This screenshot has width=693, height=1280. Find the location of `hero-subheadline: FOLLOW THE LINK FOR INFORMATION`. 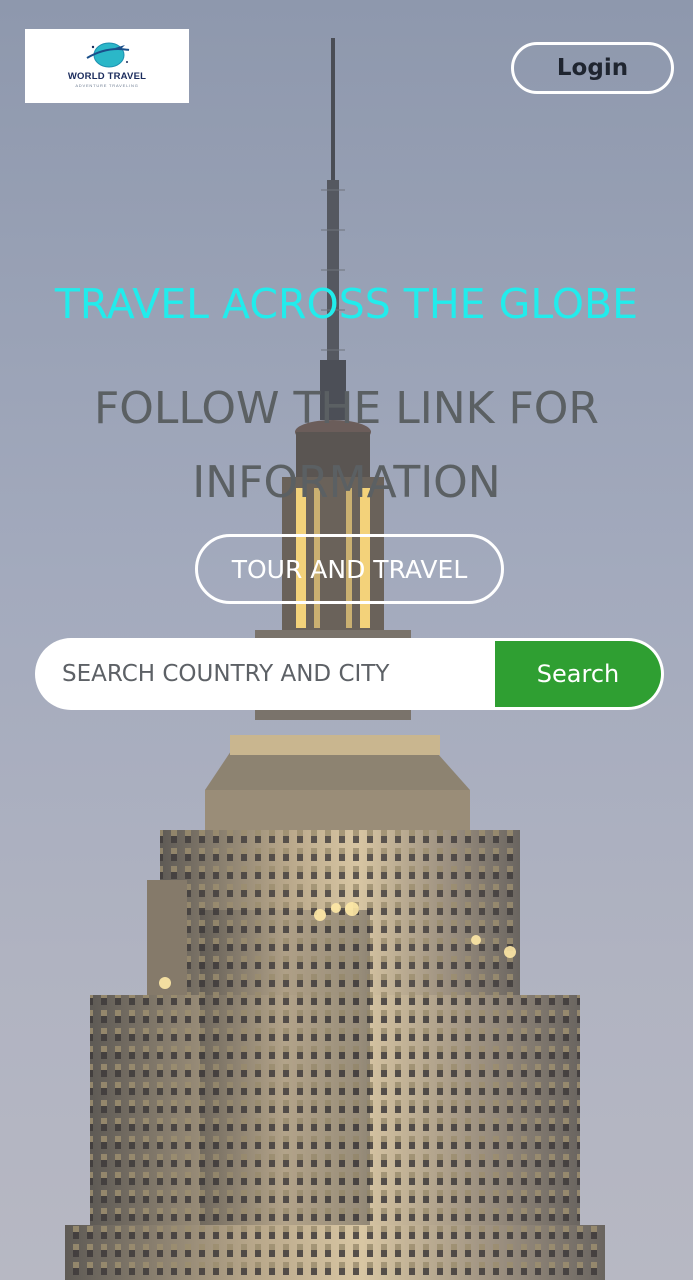

hero-subheadline: FOLLOW THE LINK FOR INFORMATION is located at coordinates (346, 445).